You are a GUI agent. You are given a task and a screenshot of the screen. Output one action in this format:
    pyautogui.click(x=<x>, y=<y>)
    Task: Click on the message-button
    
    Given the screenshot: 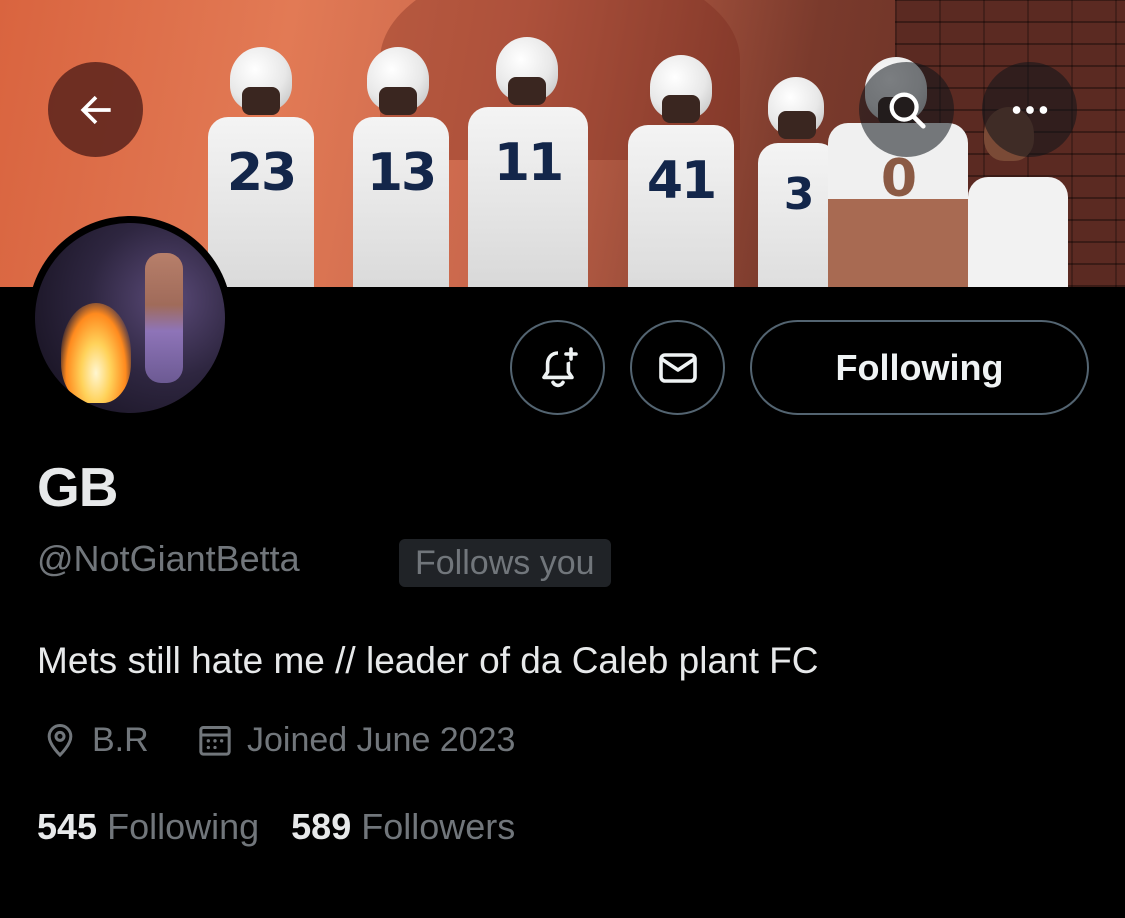 What is the action you would take?
    pyautogui.click(x=677, y=367)
    